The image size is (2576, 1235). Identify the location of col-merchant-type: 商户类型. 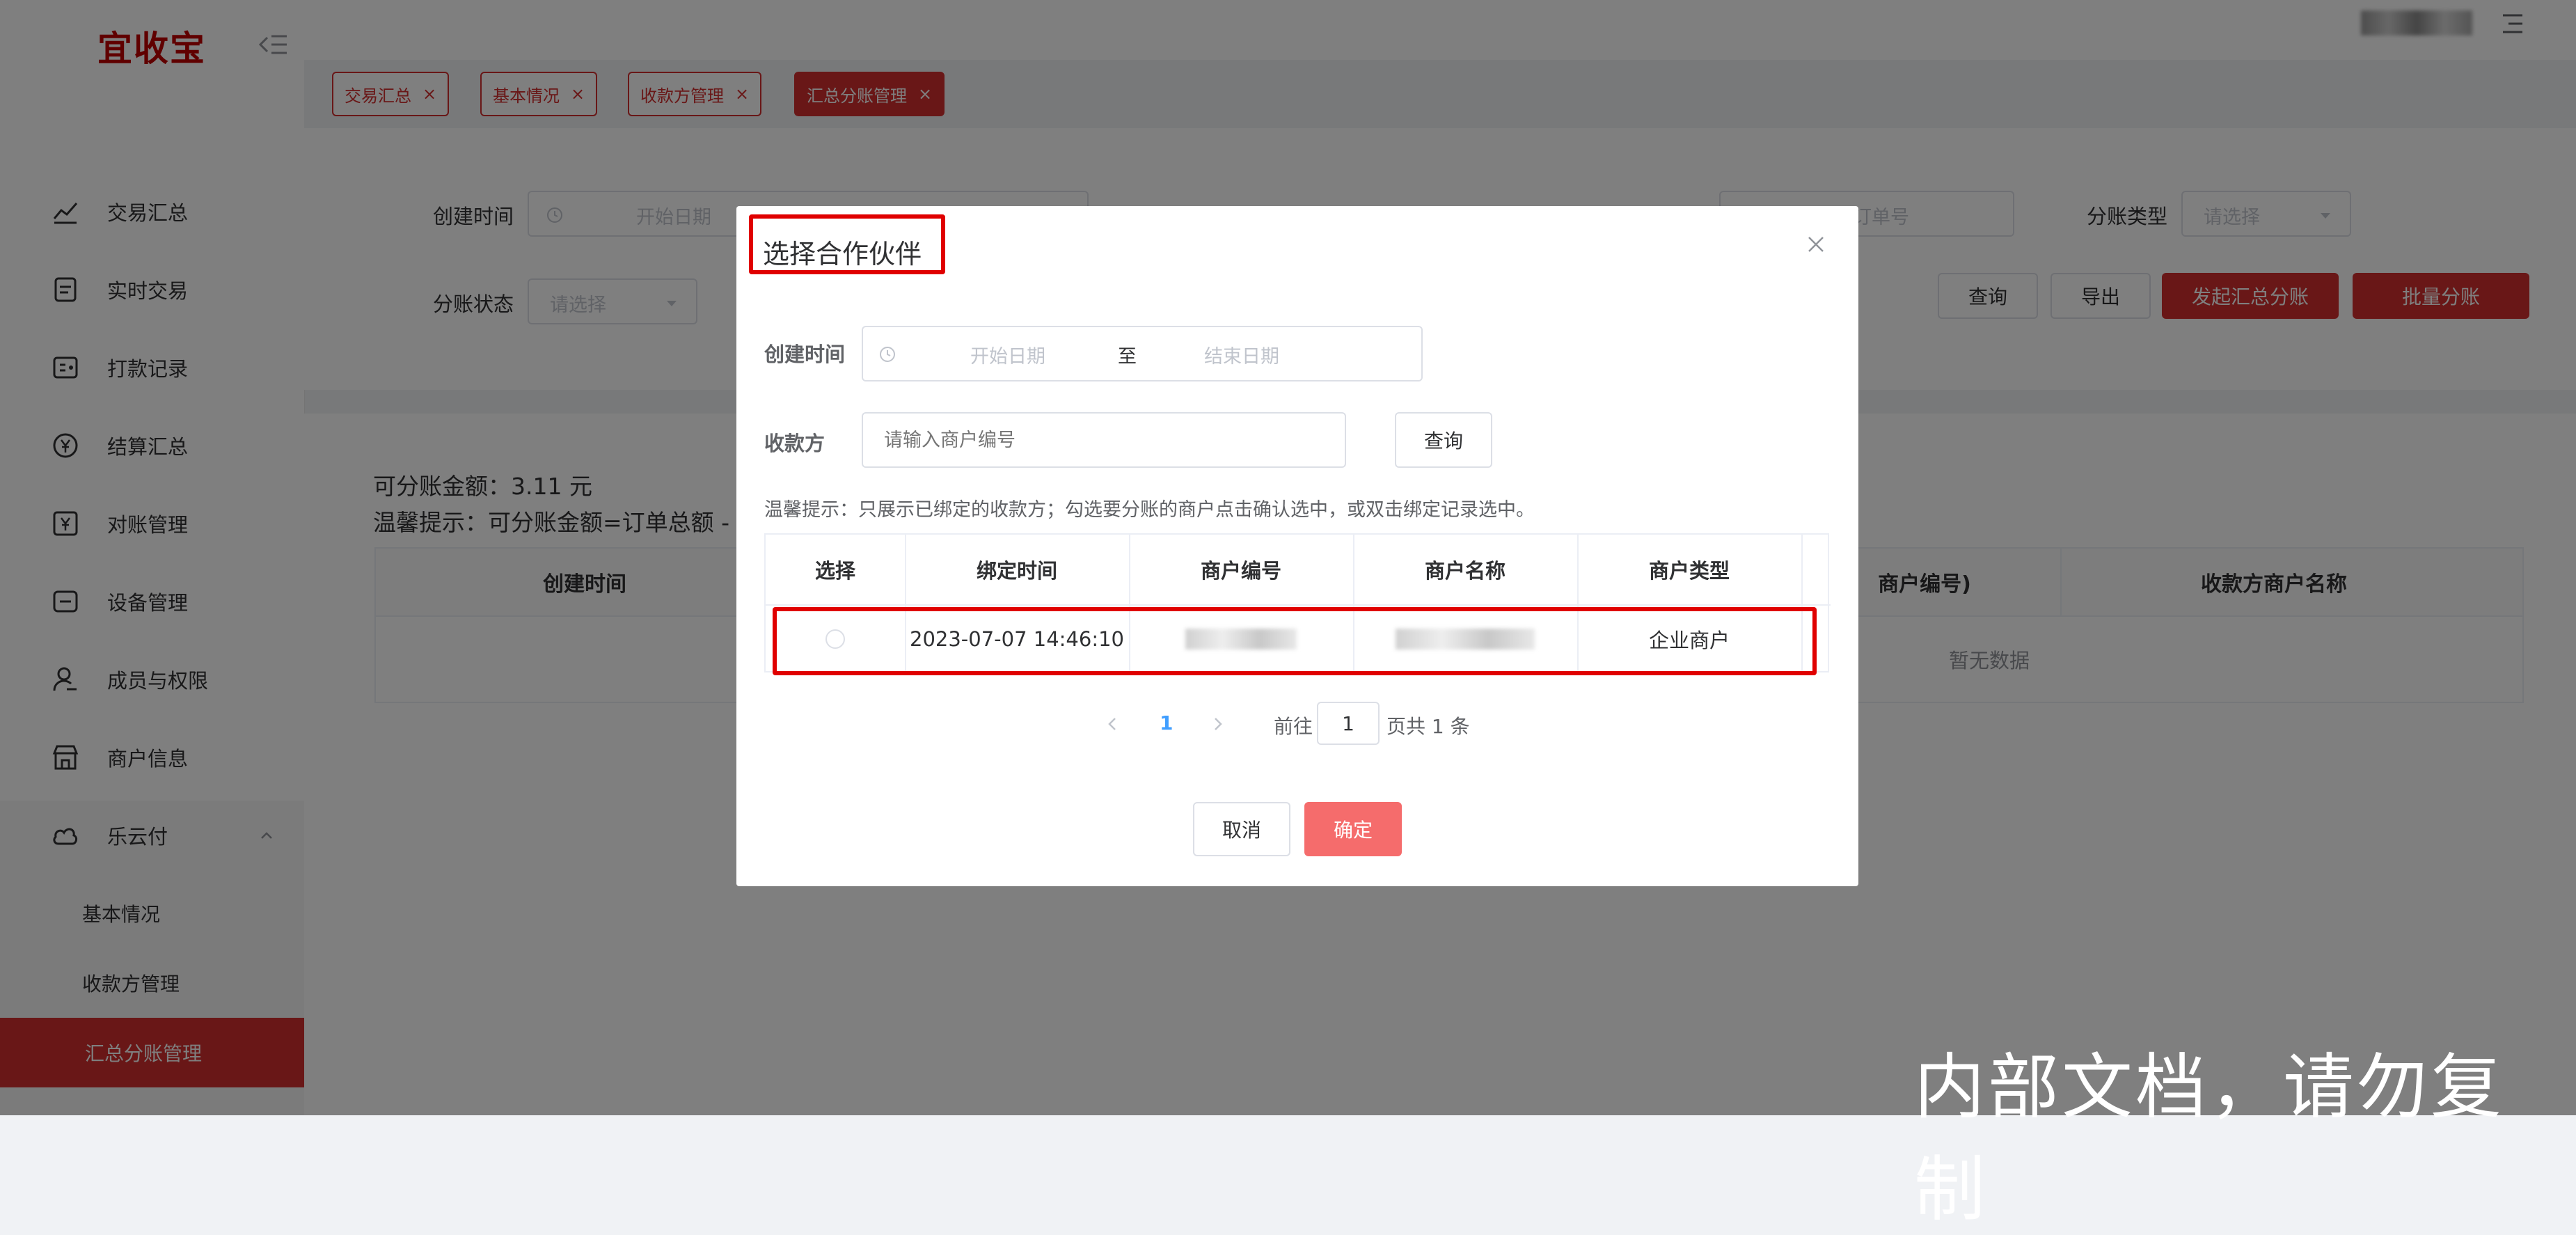
(1689, 571).